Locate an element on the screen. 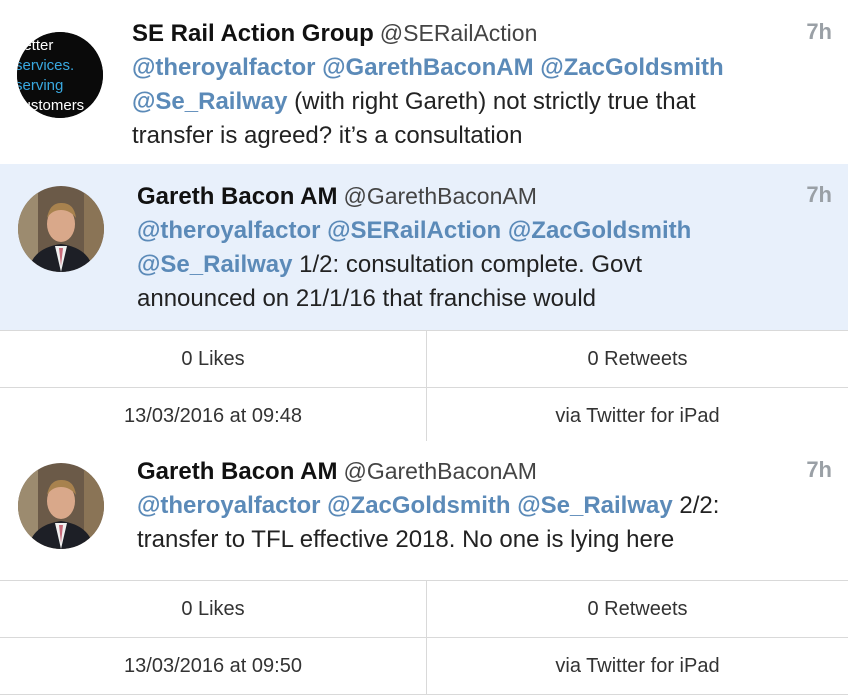 Image resolution: width=848 pixels, height=695 pixels. meta-row: 13/03/2016 at 09:50 via Twitter for iPad is located at coordinates (424, 666).